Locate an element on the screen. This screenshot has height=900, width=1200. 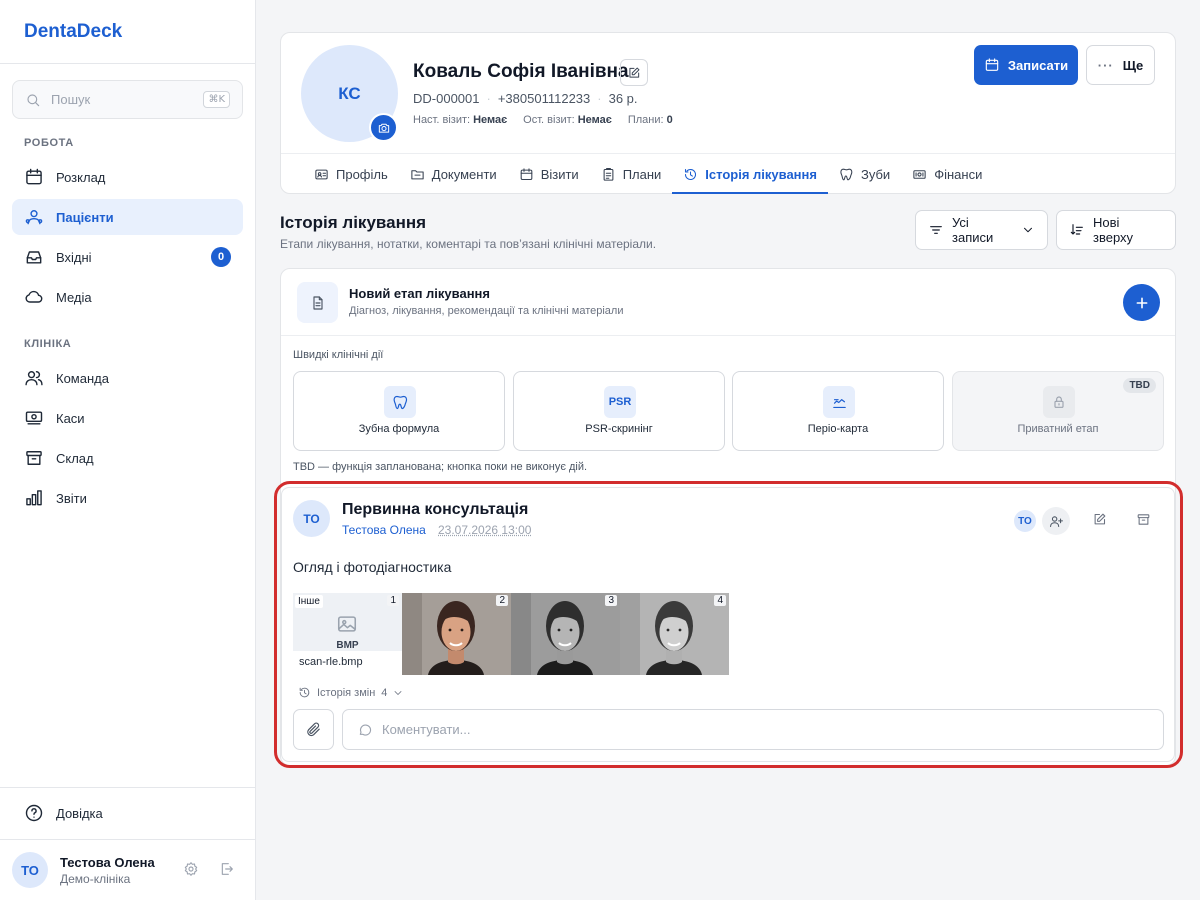
edit-icon is located at coordinates (1099, 519).